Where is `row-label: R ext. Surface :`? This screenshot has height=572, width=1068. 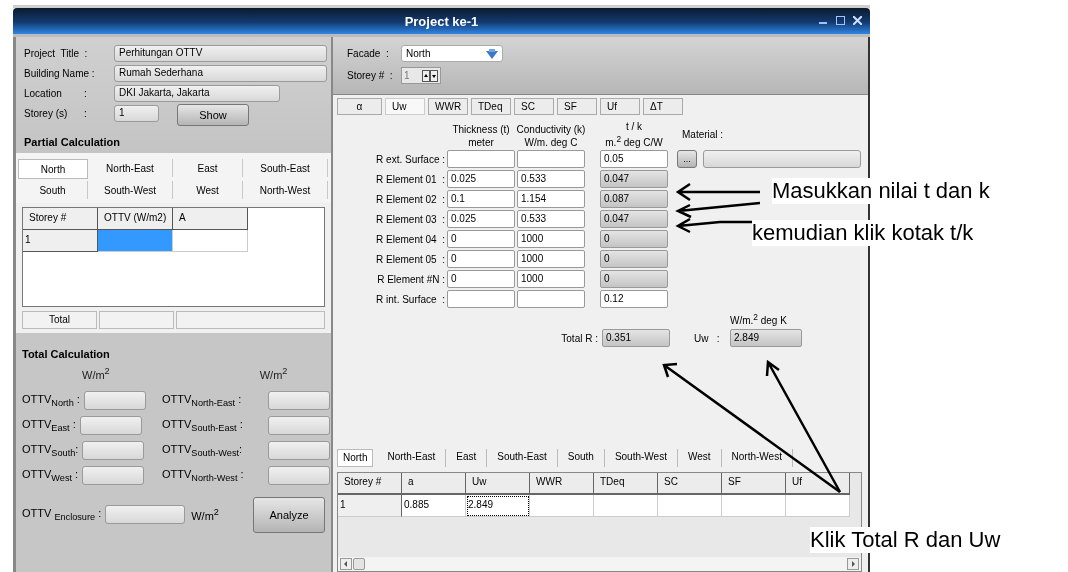 row-label: R ext. Surface : is located at coordinates (410, 159).